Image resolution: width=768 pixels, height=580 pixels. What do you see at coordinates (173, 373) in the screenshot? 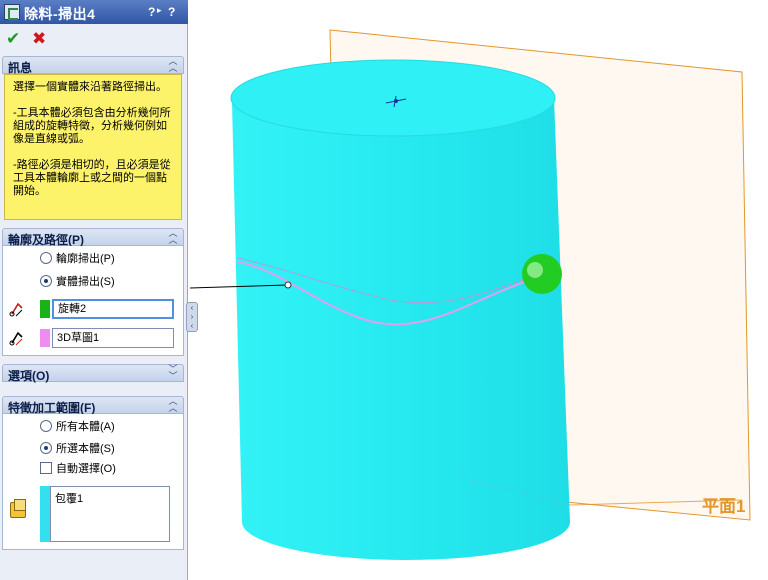
I see `expand-chevron-icon: ﹀ ﹀` at bounding box center [173, 373].